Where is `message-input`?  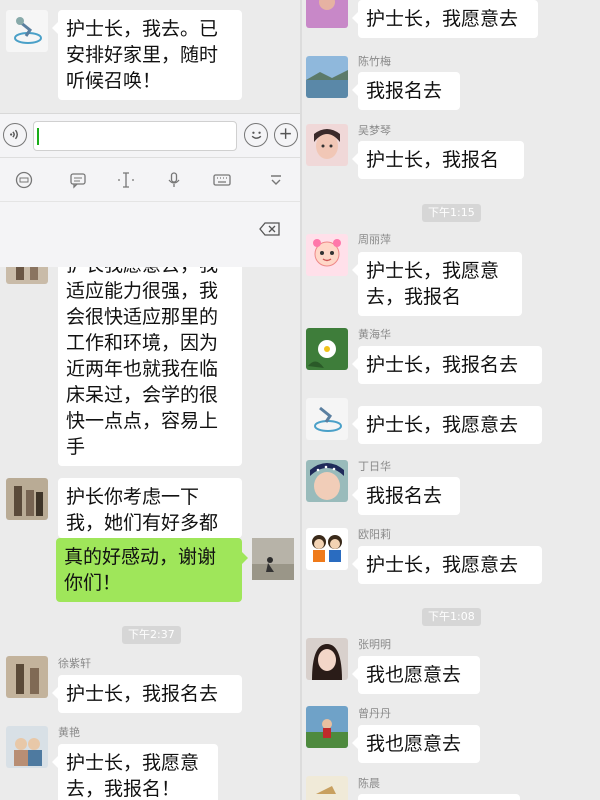 message-input is located at coordinates (135, 136).